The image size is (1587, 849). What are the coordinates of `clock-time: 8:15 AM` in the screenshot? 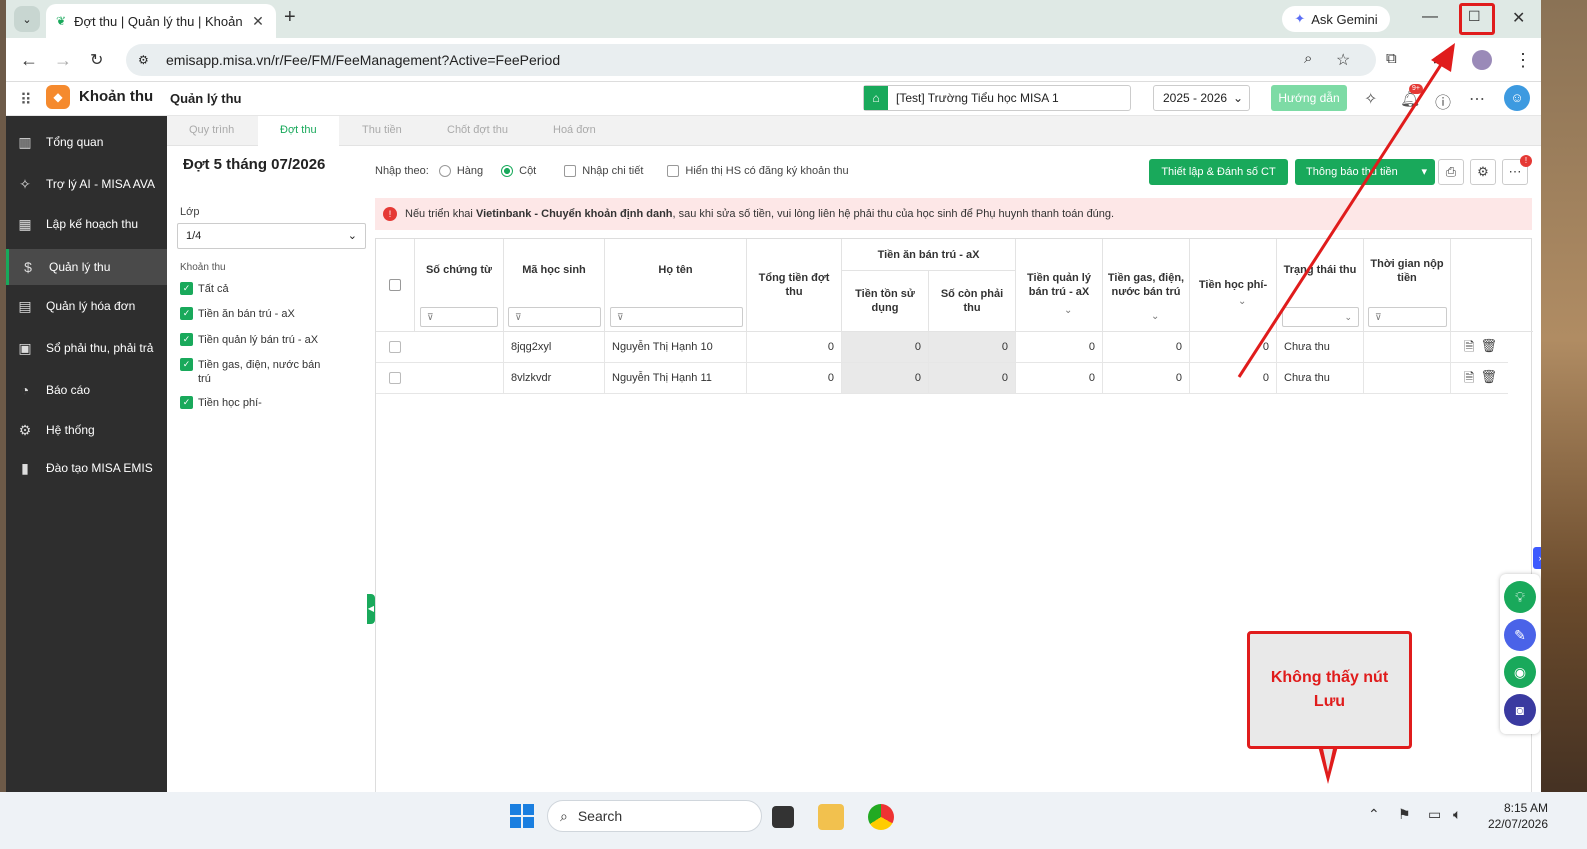 It's located at (1525, 808).